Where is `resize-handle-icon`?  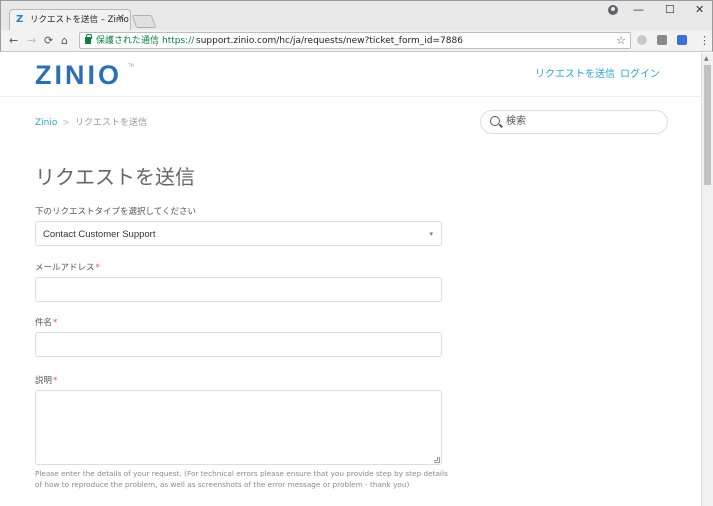
resize-handle-icon is located at coordinates (437, 460).